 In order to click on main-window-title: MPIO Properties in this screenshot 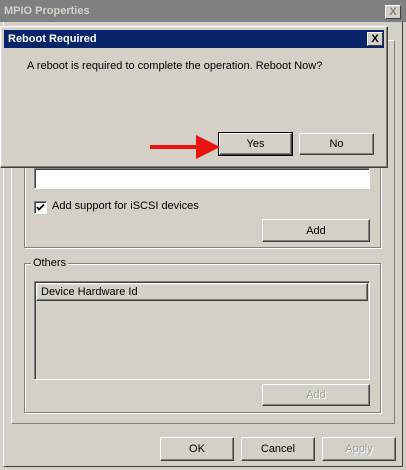, I will do `click(47, 11)`.